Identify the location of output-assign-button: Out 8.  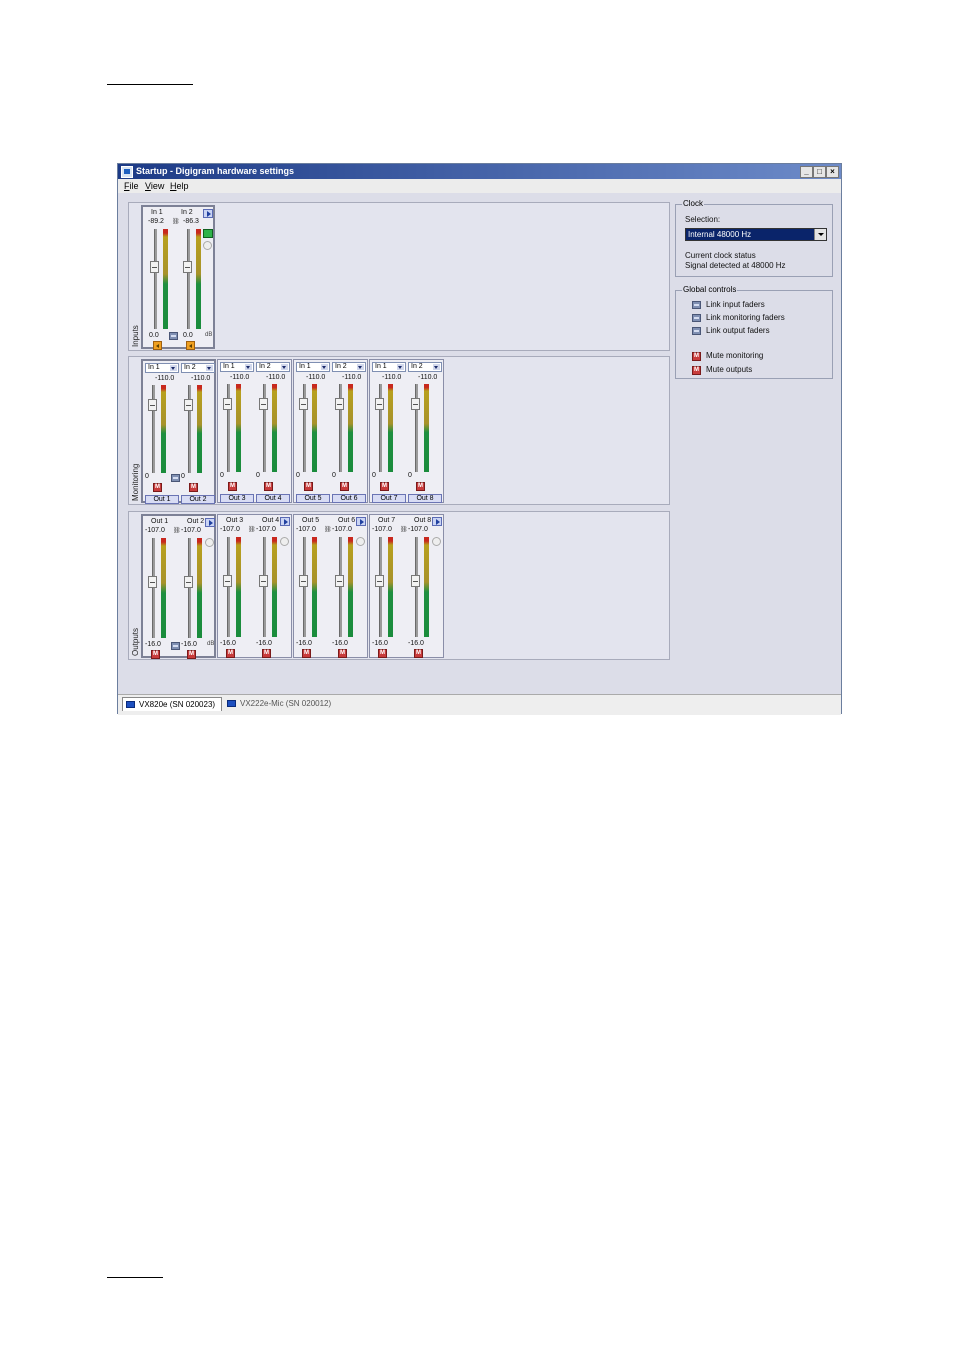
(425, 498).